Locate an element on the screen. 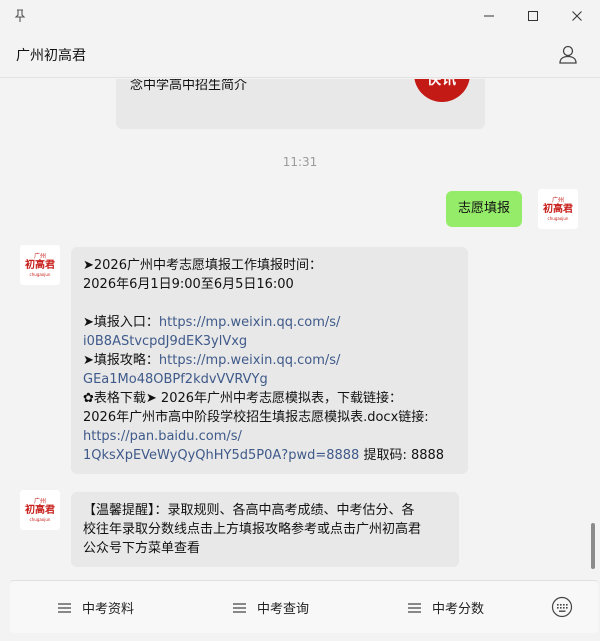 This screenshot has width=600, height=641. message-line: 公众号下方菜单查看 is located at coordinates (142, 548).